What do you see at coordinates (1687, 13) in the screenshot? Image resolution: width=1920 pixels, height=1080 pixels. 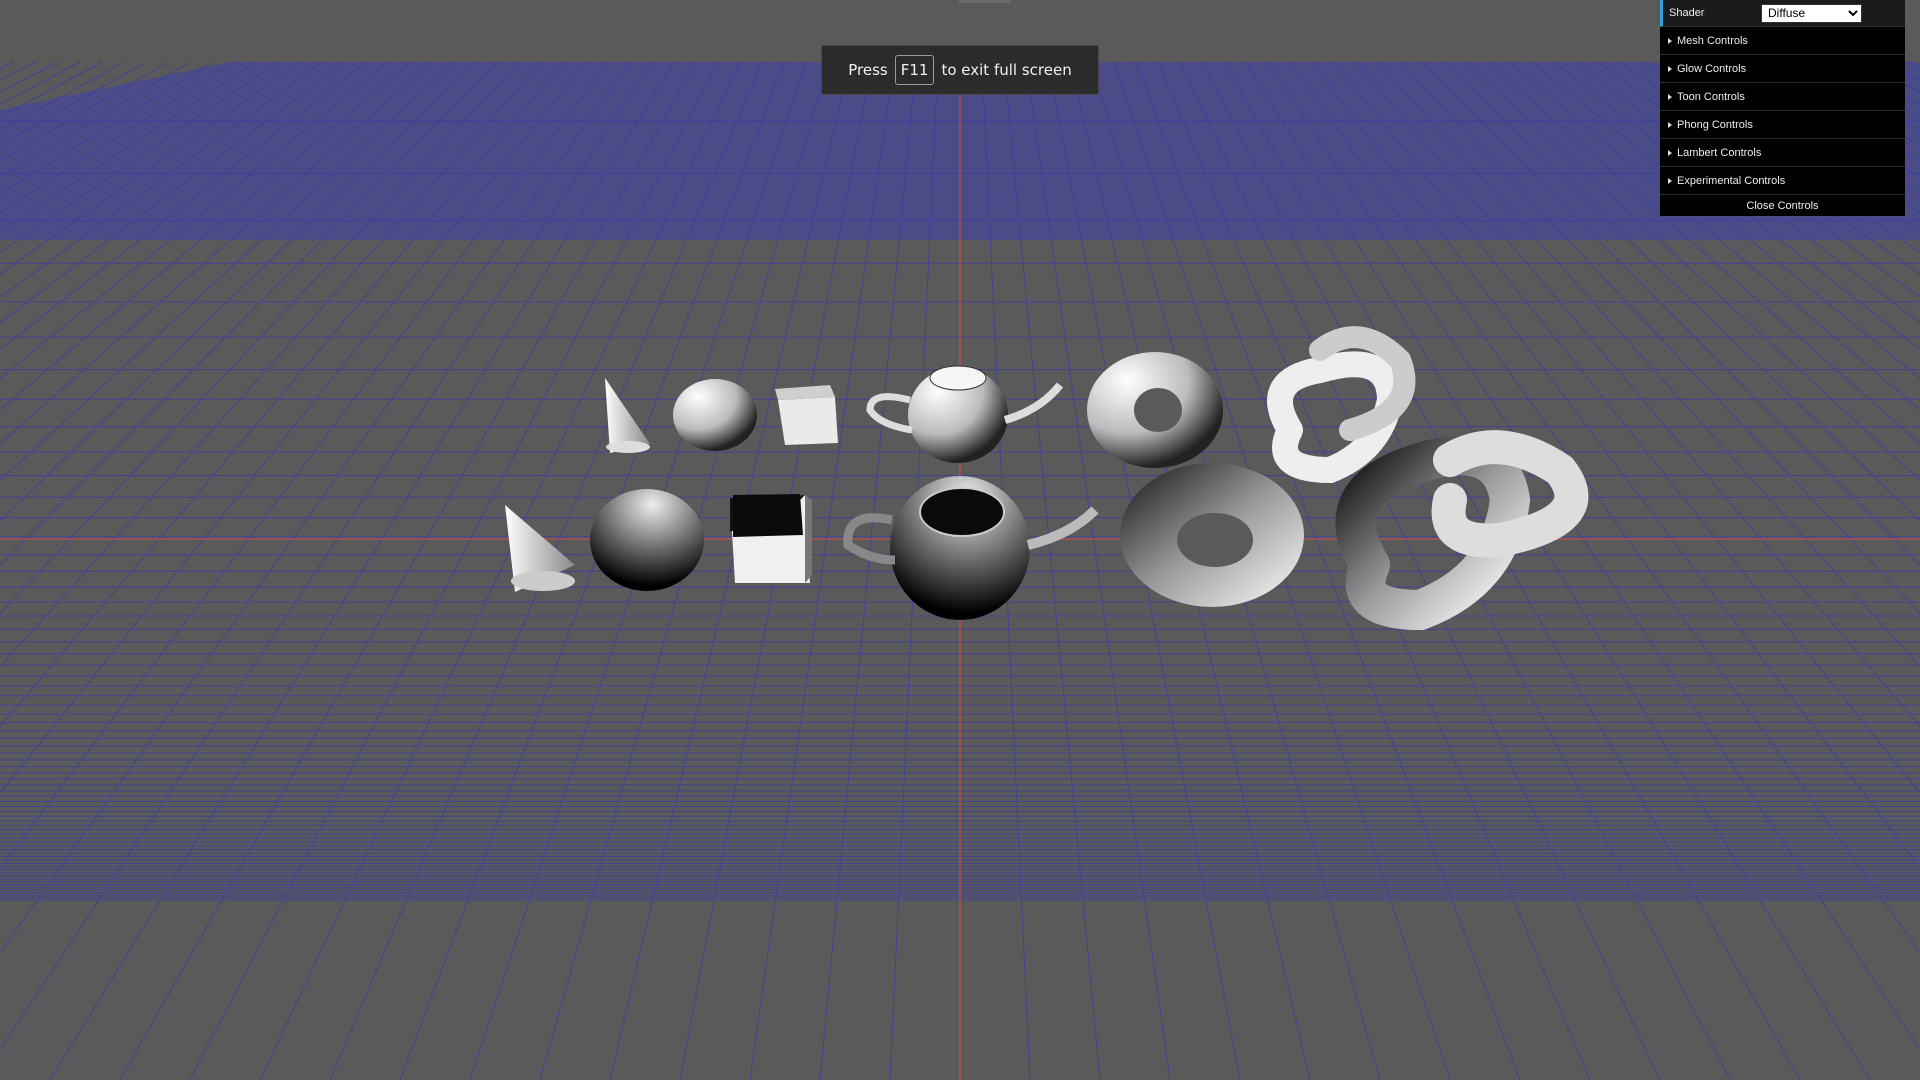 I see `shader-label: Shader` at bounding box center [1687, 13].